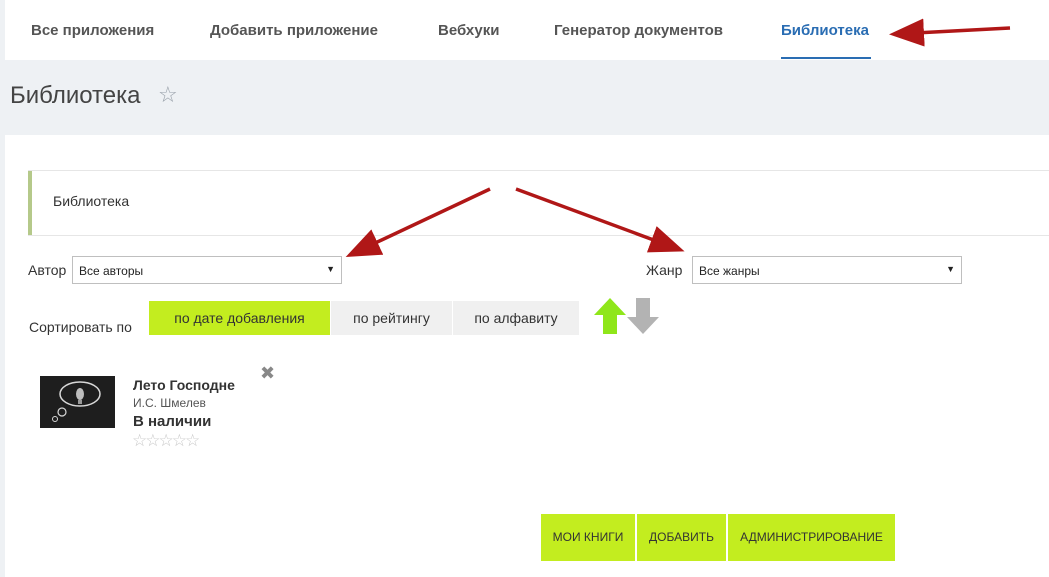 The height and width of the screenshot is (577, 1049). What do you see at coordinates (588, 537) in the screenshot?
I see `my-books-button: МОИ КНИГИ` at bounding box center [588, 537].